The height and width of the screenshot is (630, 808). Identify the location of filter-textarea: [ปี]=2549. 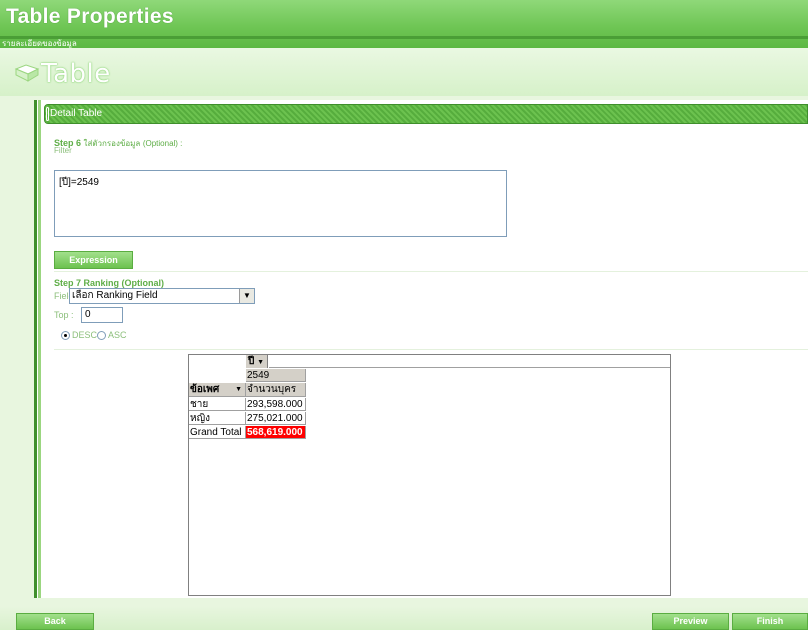
(280, 203).